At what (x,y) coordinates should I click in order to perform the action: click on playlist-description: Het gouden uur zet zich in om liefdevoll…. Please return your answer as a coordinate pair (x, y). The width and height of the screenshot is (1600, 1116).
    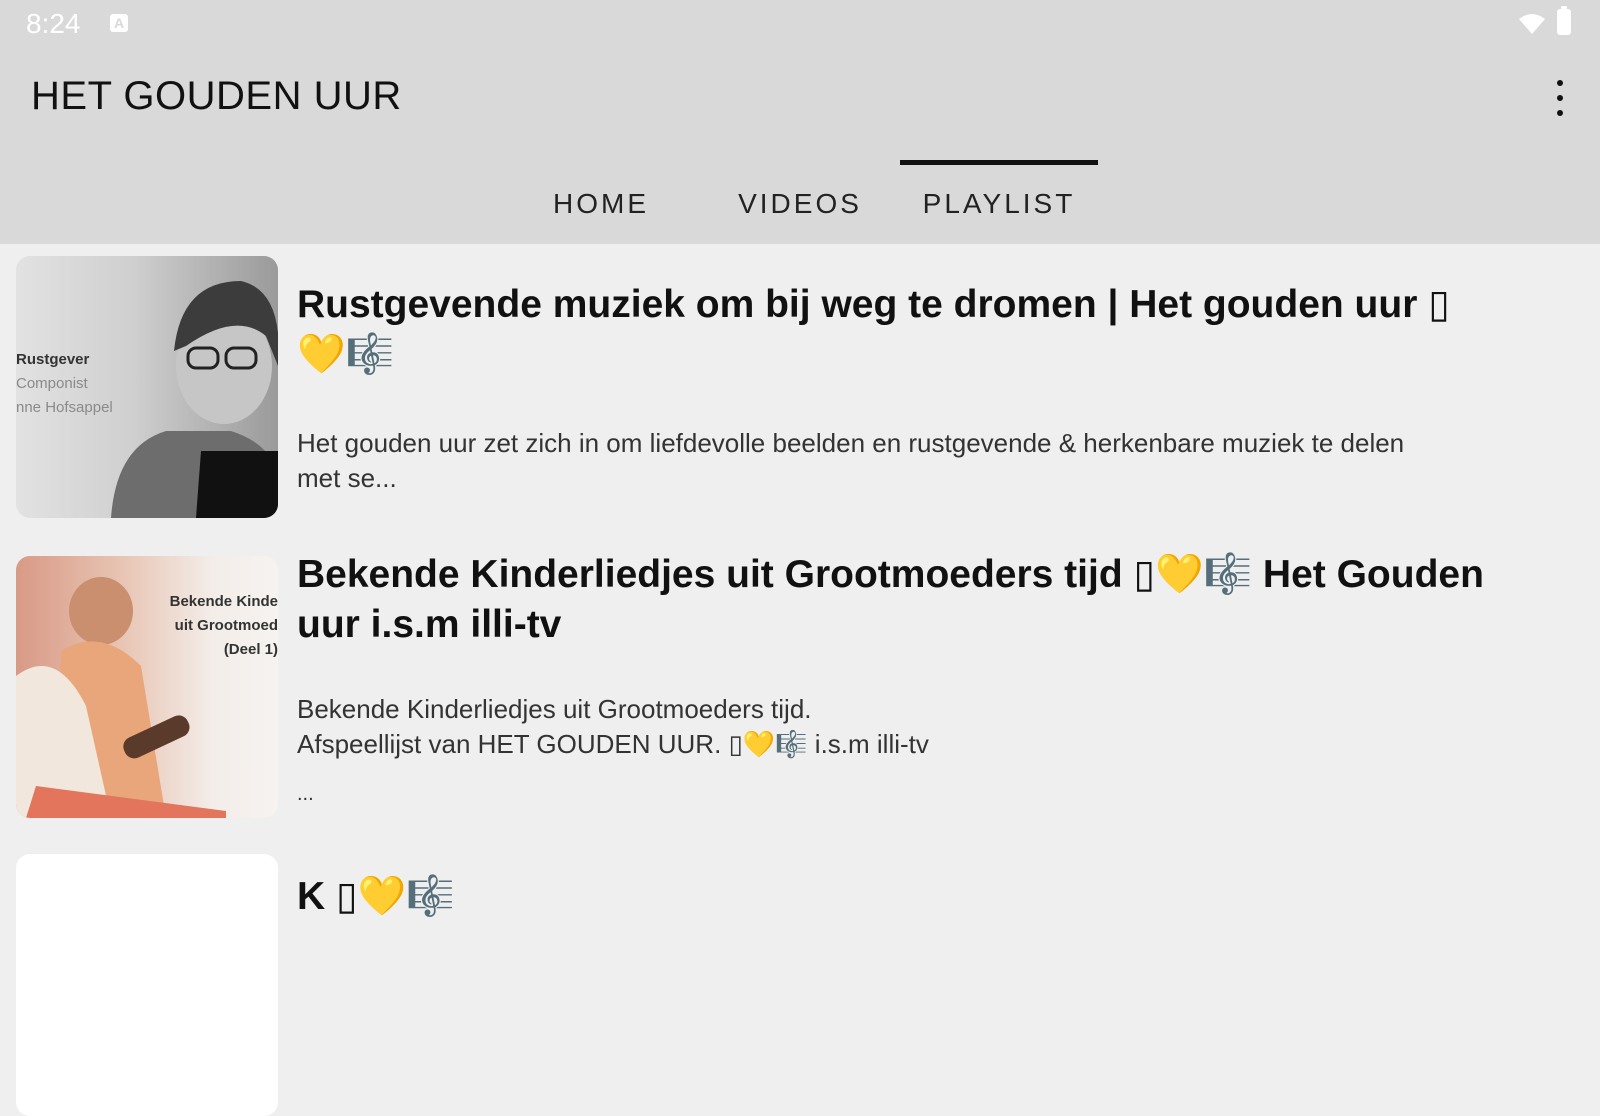
    Looking at the image, I should click on (851, 460).